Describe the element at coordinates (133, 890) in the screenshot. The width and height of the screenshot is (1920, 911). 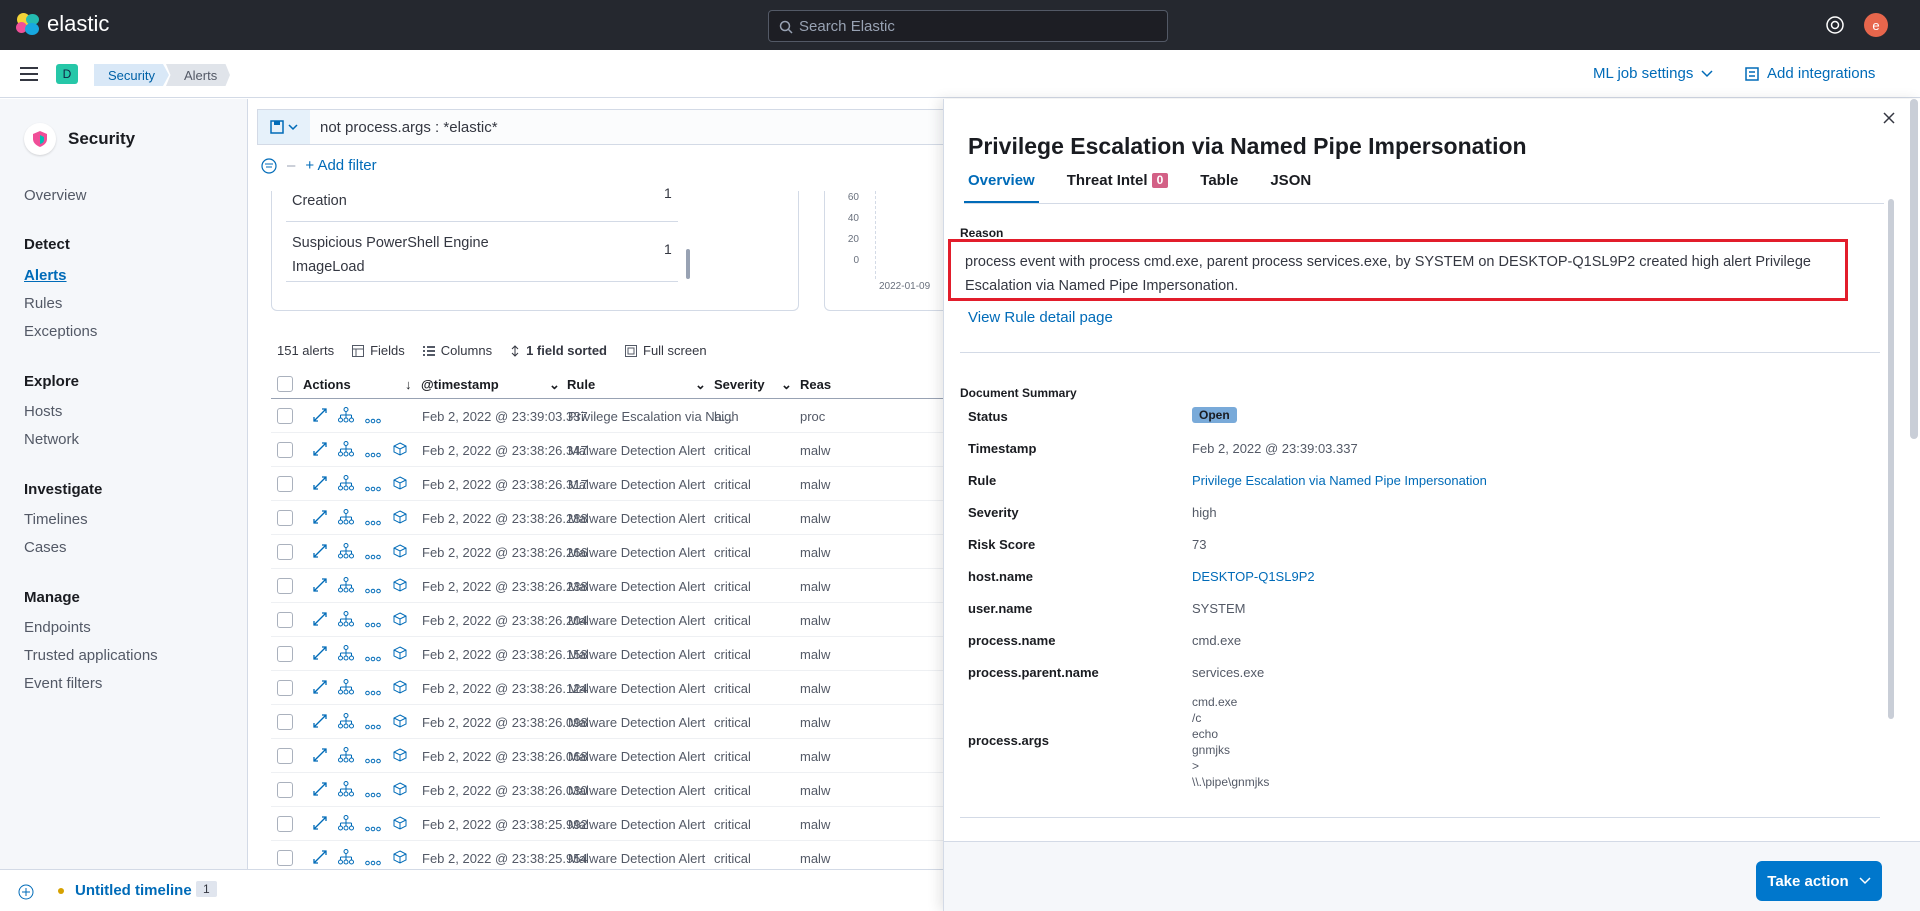
I see `untitled-timeline-link: Untitled timeline` at that location.